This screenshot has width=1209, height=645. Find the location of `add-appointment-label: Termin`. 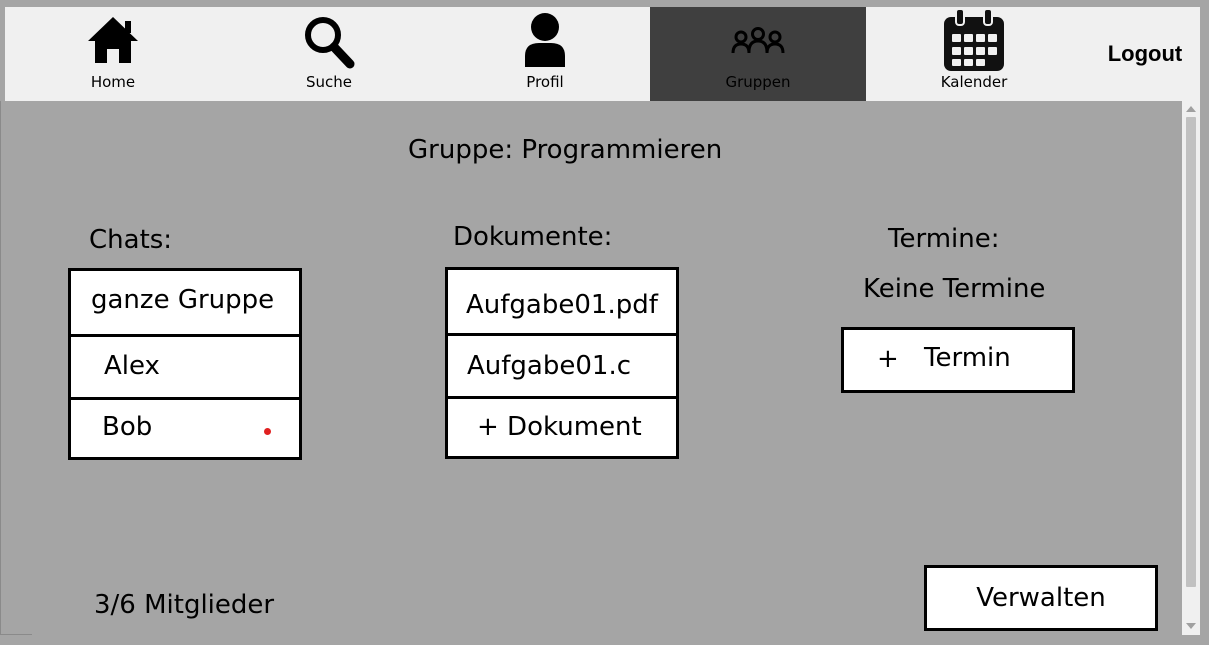

add-appointment-label: Termin is located at coordinates (967, 358).